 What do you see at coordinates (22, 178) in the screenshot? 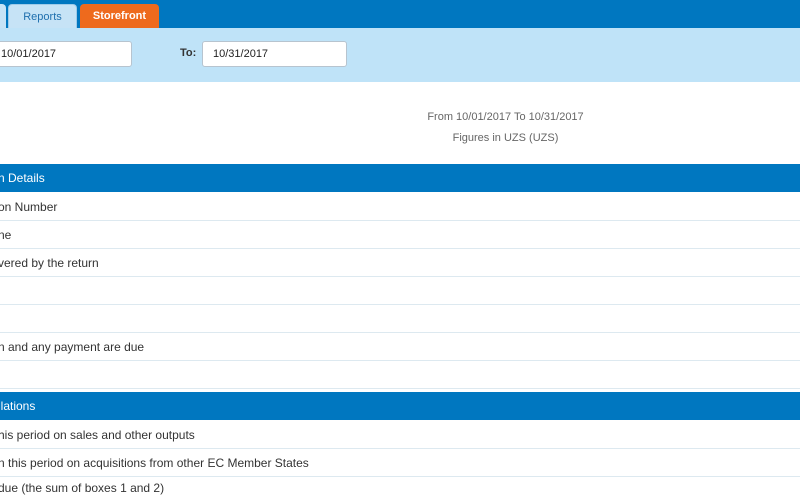
I see `section-title: n Details` at bounding box center [22, 178].